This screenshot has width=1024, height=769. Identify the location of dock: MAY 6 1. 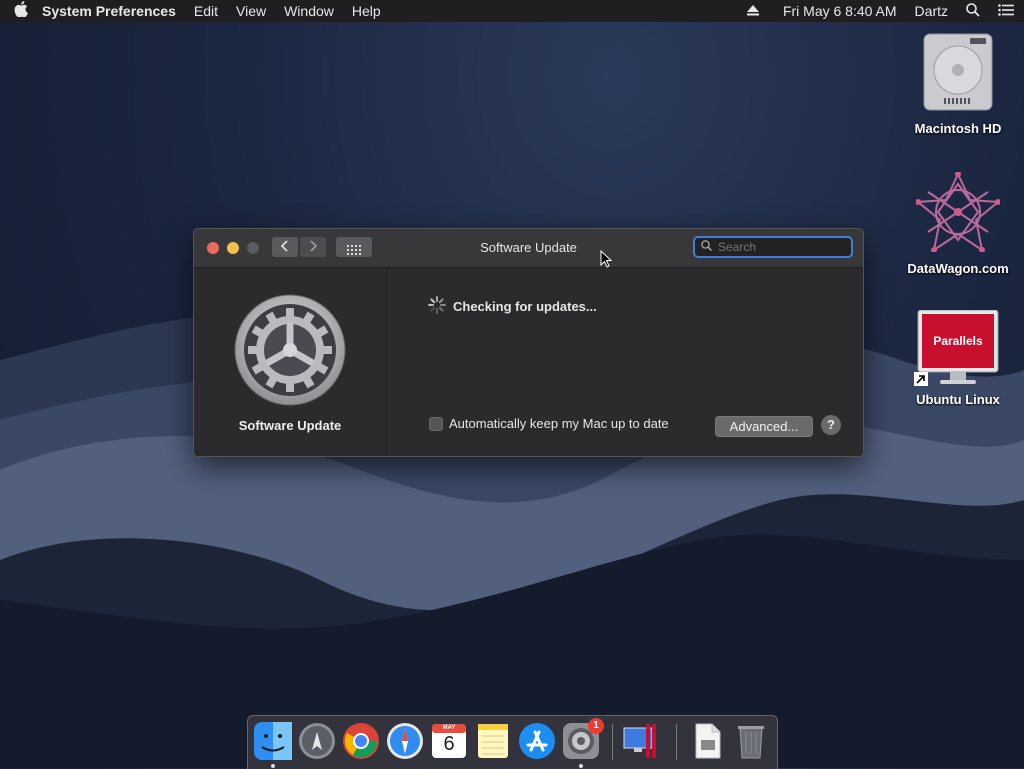
(512, 742).